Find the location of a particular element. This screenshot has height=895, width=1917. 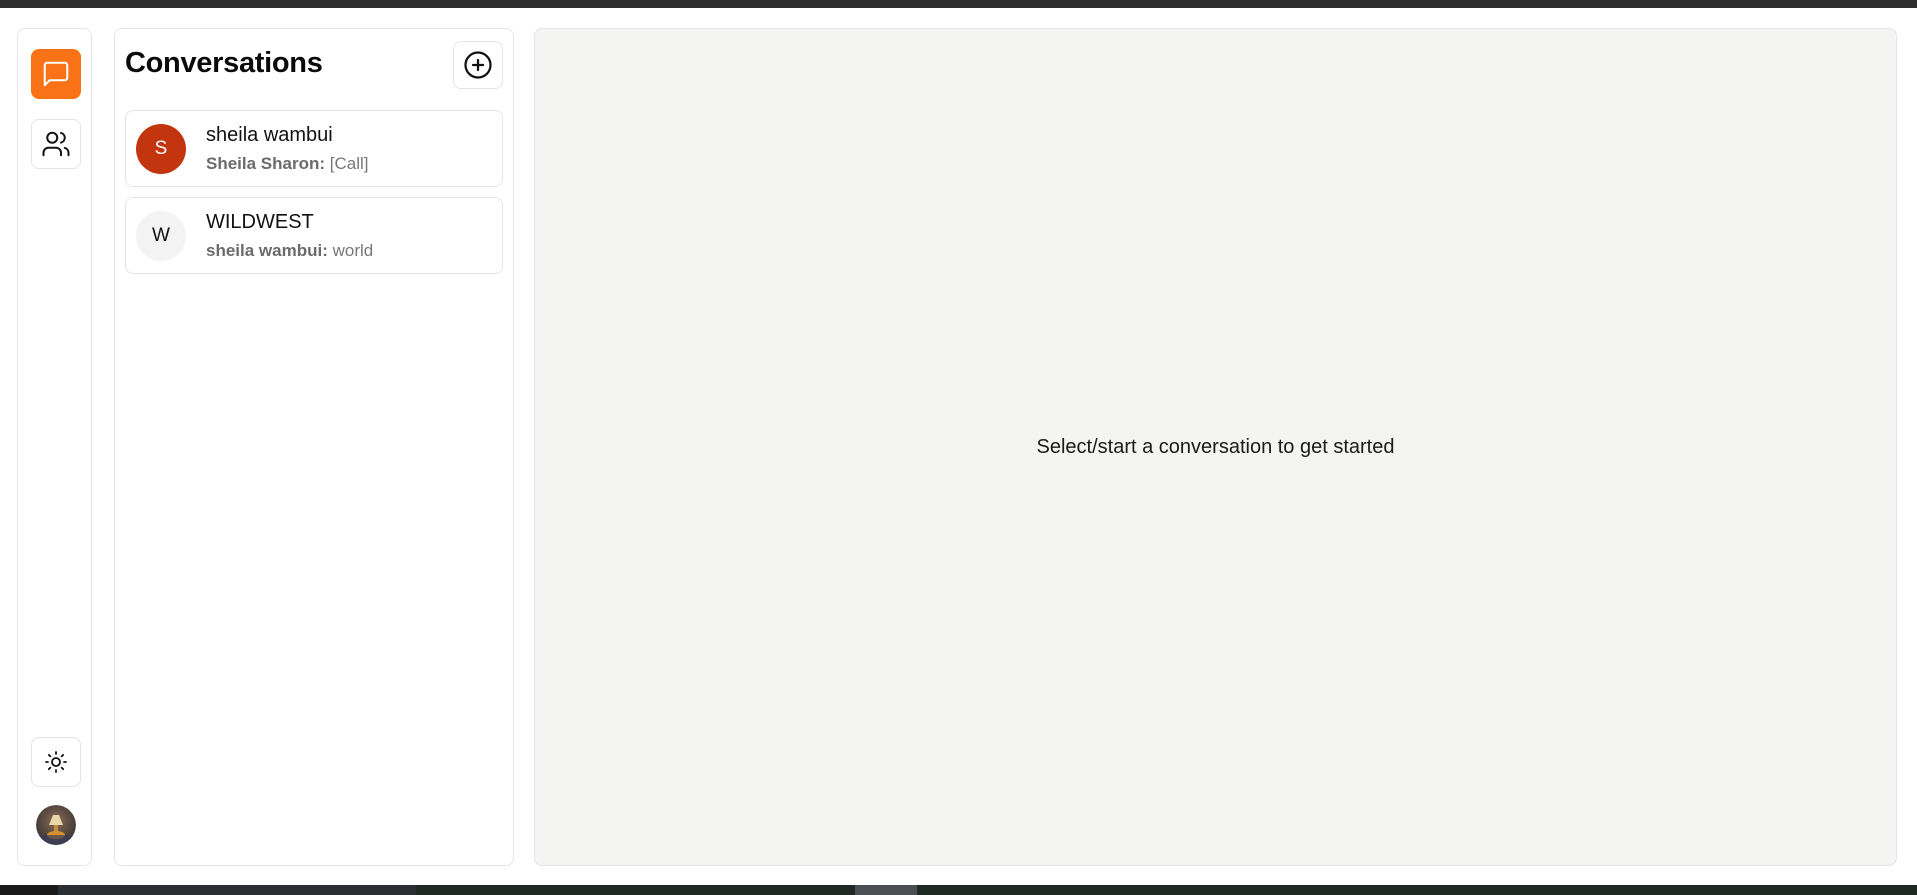

avatar-initial: W is located at coordinates (161, 235).